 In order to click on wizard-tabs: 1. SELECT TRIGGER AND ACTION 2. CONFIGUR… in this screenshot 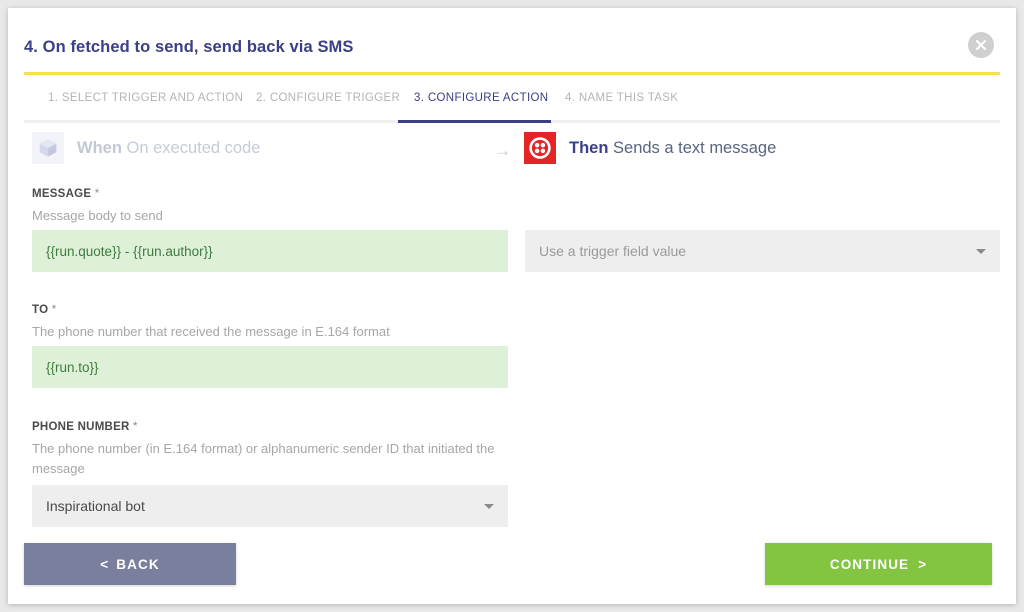, I will do `click(512, 105)`.